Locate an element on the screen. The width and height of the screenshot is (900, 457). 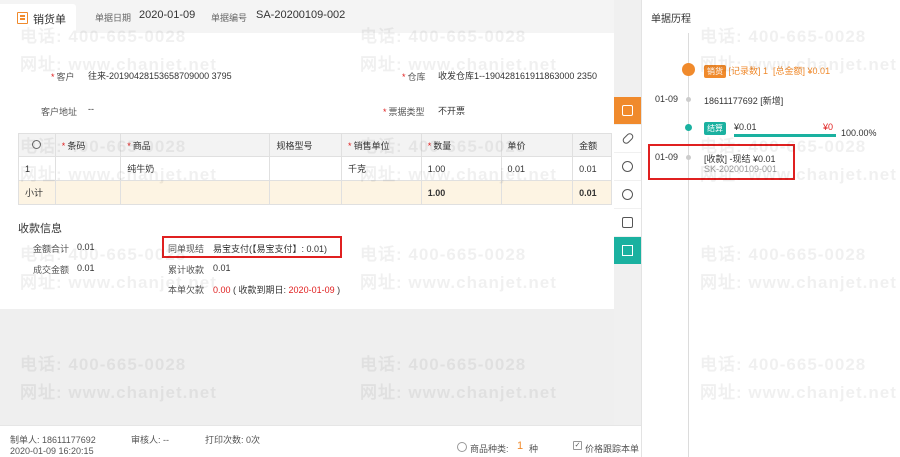
number-value: SA-20200109-002 is located at coordinates (301, 15).